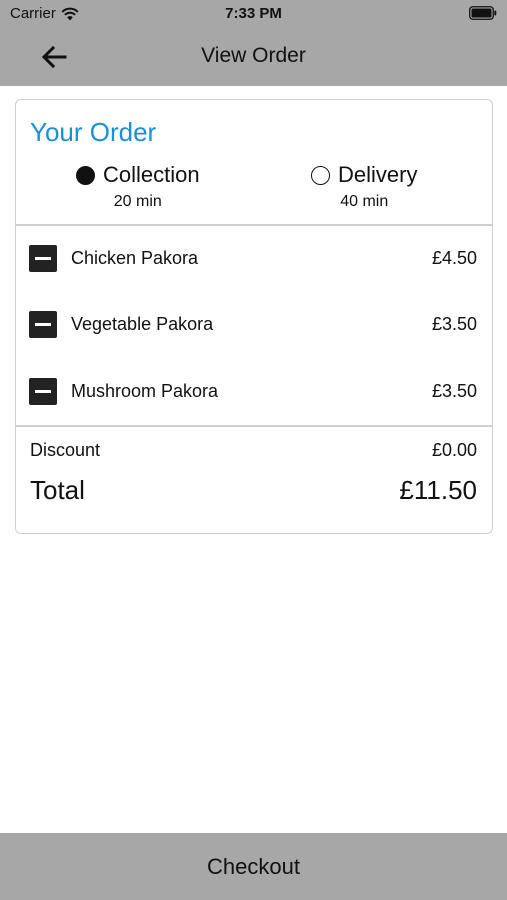  What do you see at coordinates (135, 257) in the screenshot?
I see `item-name: Chicken Pakora` at bounding box center [135, 257].